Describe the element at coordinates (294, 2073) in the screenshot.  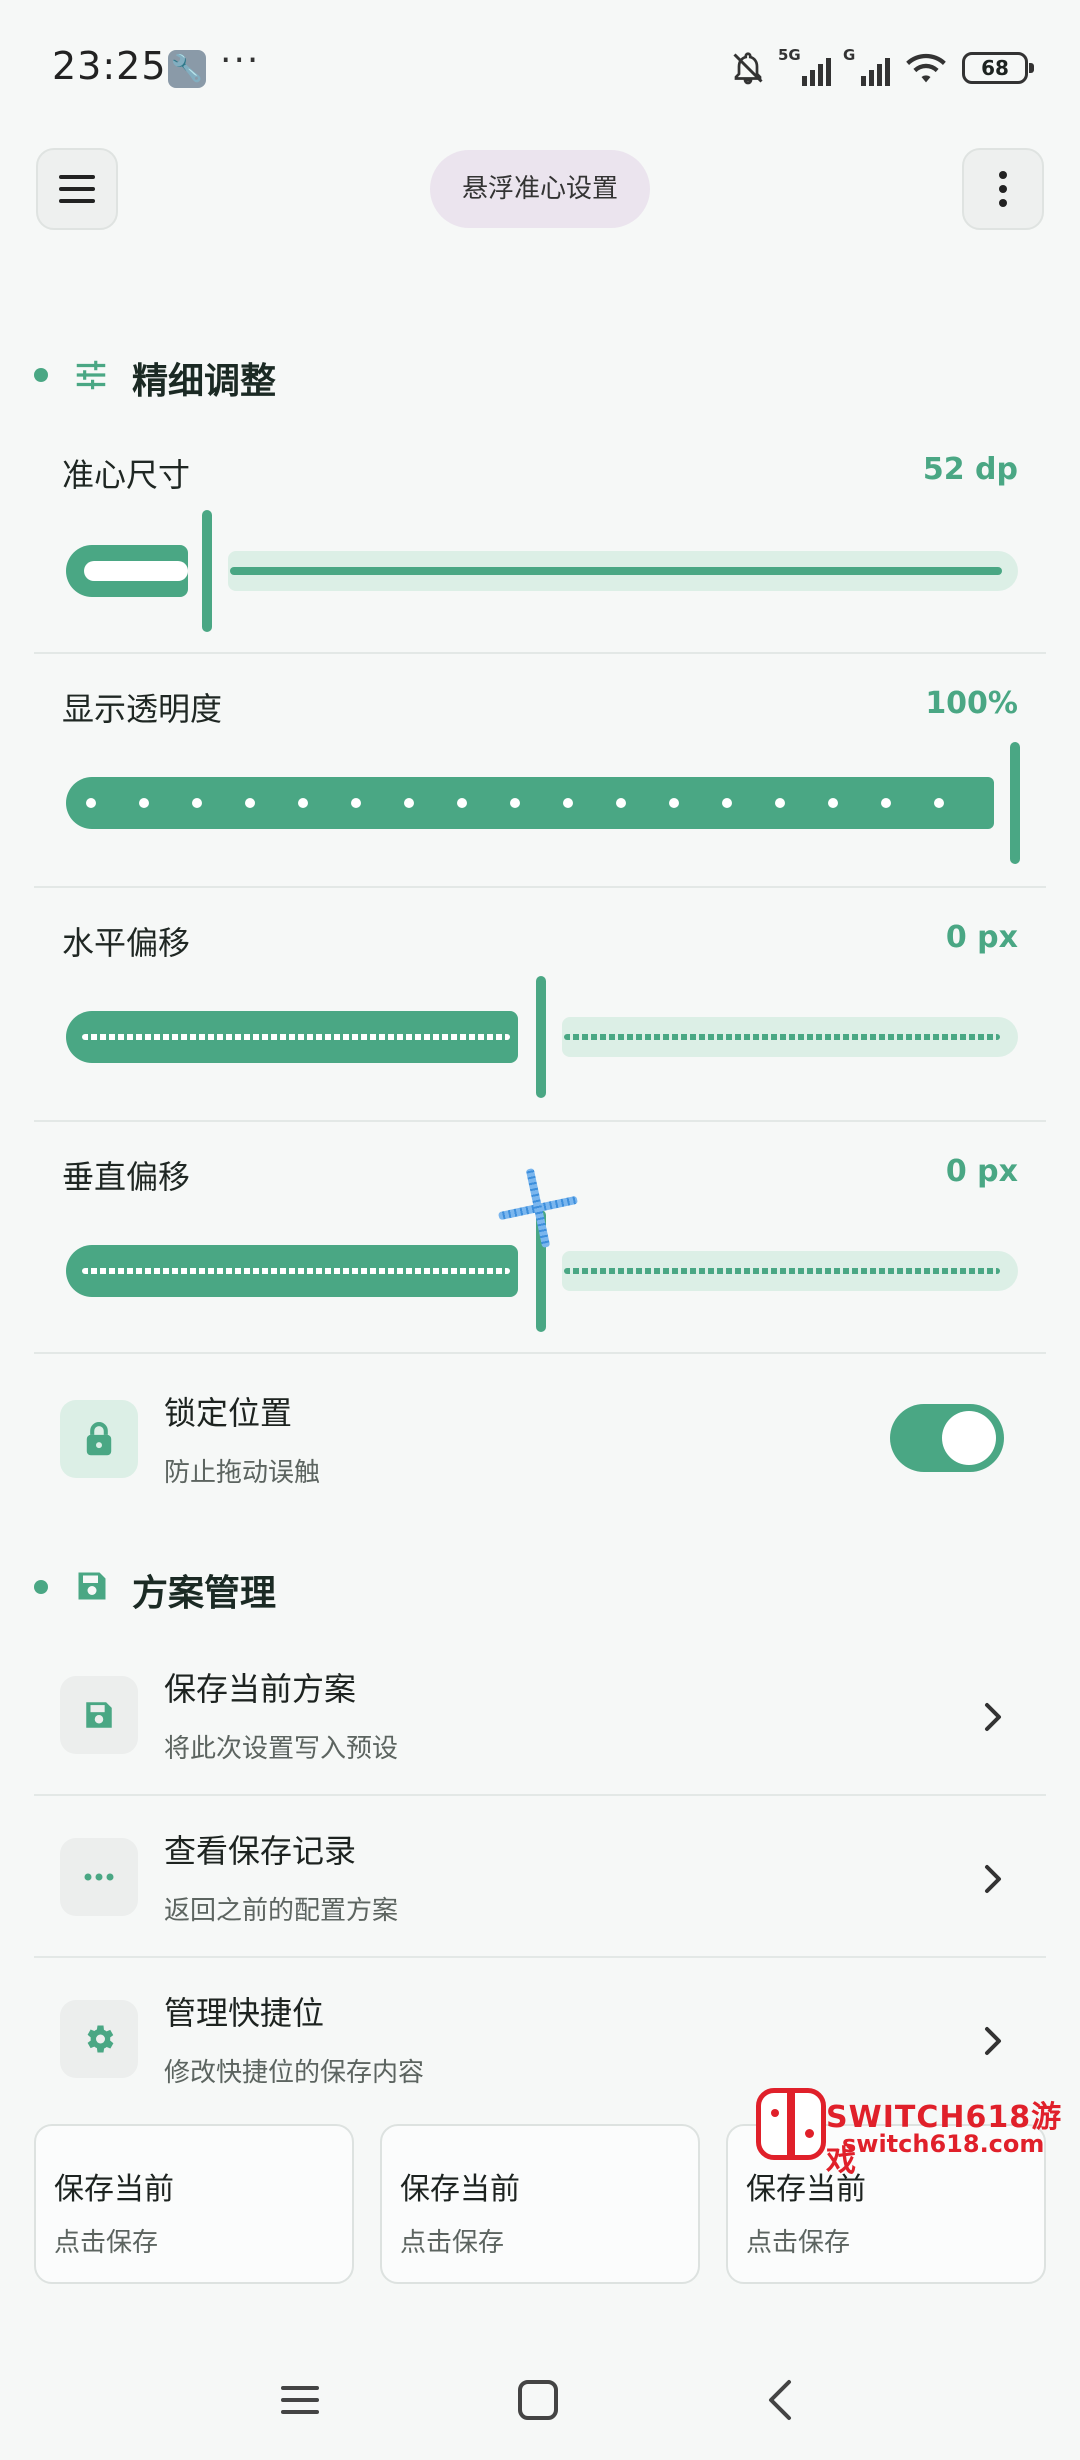
I see `manage-shortcuts-subtitle: 修改快捷位的保存内容` at that location.